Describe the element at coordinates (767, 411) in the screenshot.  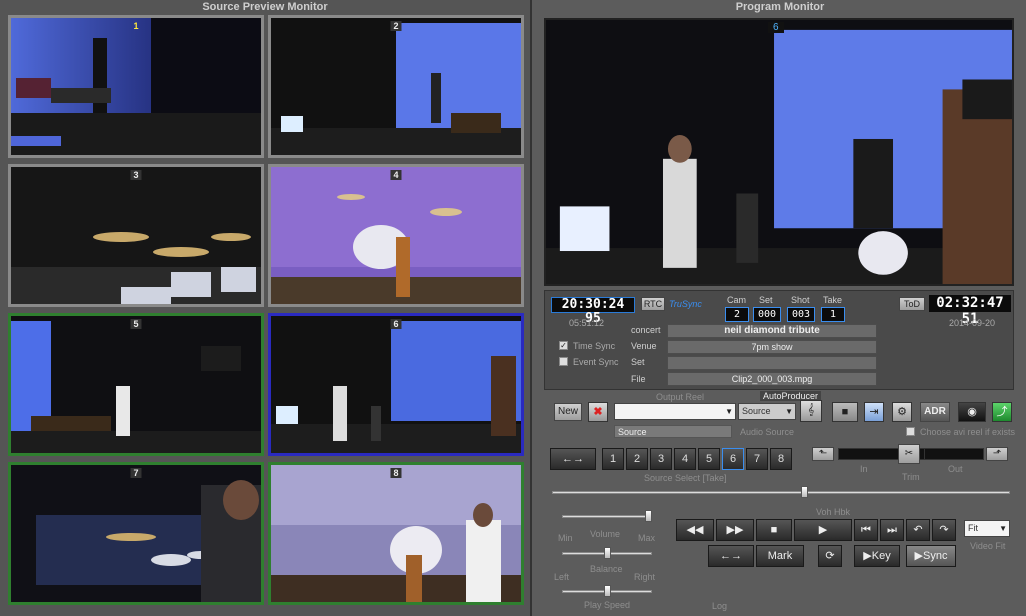
I see `audio-source-combo: Source ▼` at that location.